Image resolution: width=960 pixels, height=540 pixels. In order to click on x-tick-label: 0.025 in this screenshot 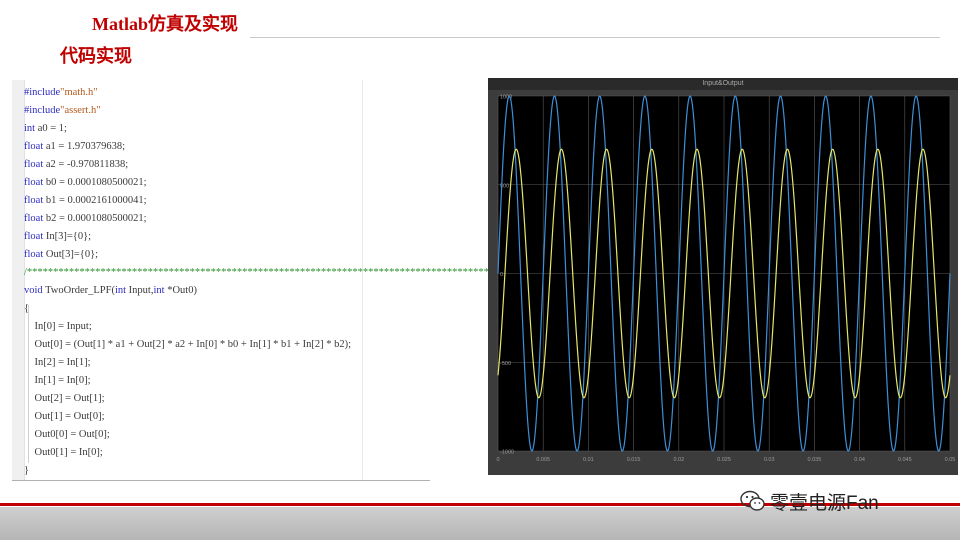, I will do `click(724, 460)`.